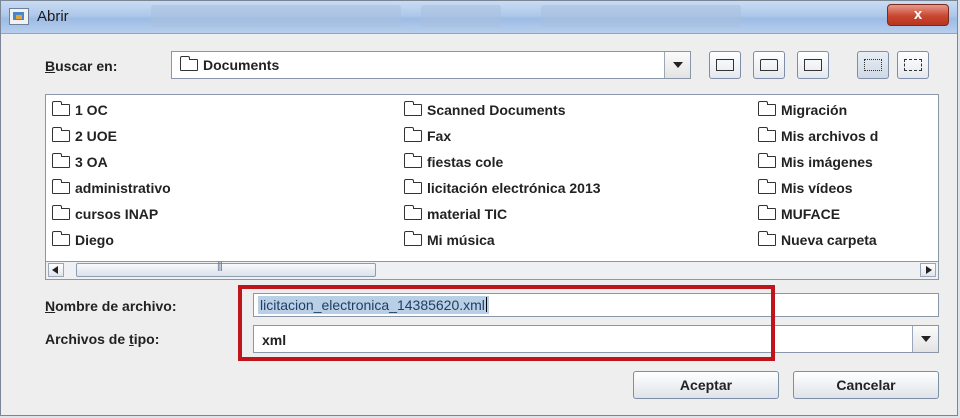 The width and height of the screenshot is (960, 418). I want to click on filename-input: licitacion_electronica_14385620.xml, so click(596, 305).